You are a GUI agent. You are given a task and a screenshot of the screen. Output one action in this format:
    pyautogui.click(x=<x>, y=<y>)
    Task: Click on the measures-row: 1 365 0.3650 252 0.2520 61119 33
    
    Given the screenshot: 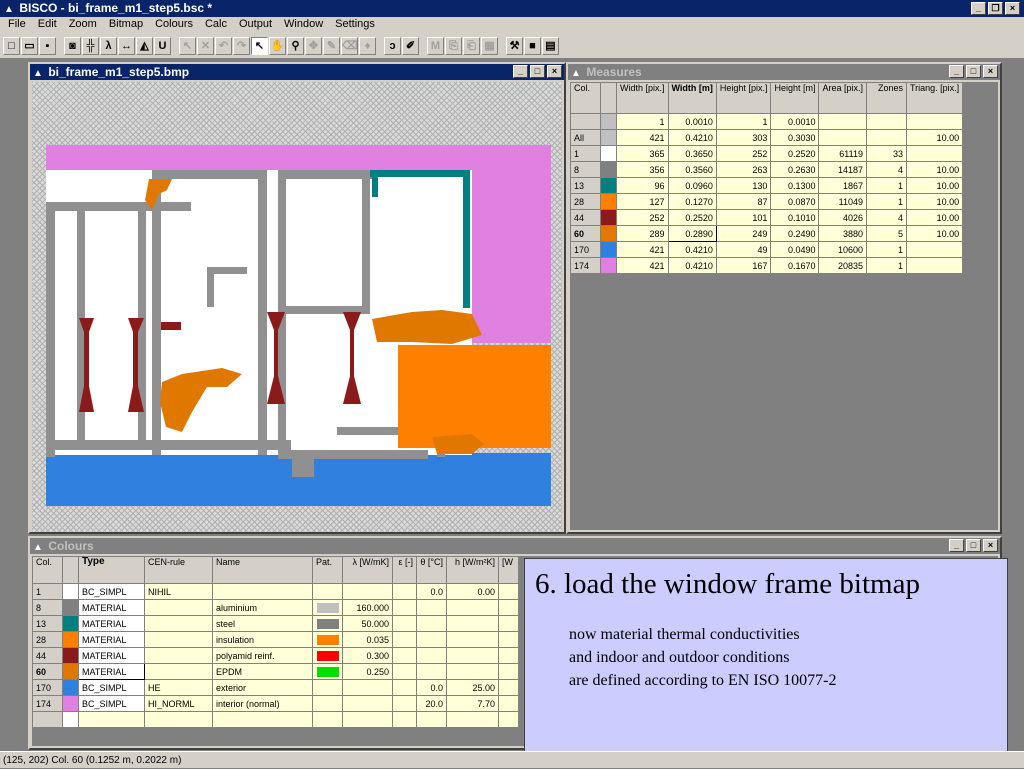 What is the action you would take?
    pyautogui.click(x=767, y=153)
    